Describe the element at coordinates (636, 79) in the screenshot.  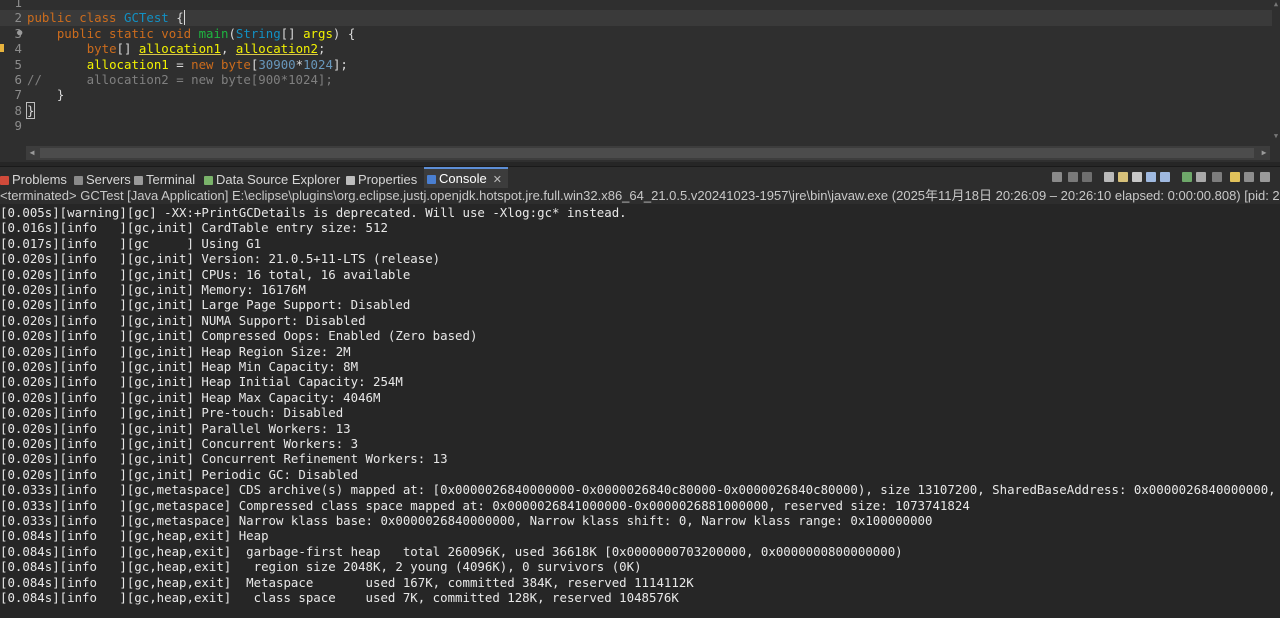
I see `code-line: 6 // allocation2 = new byte[900*1024];` at that location.